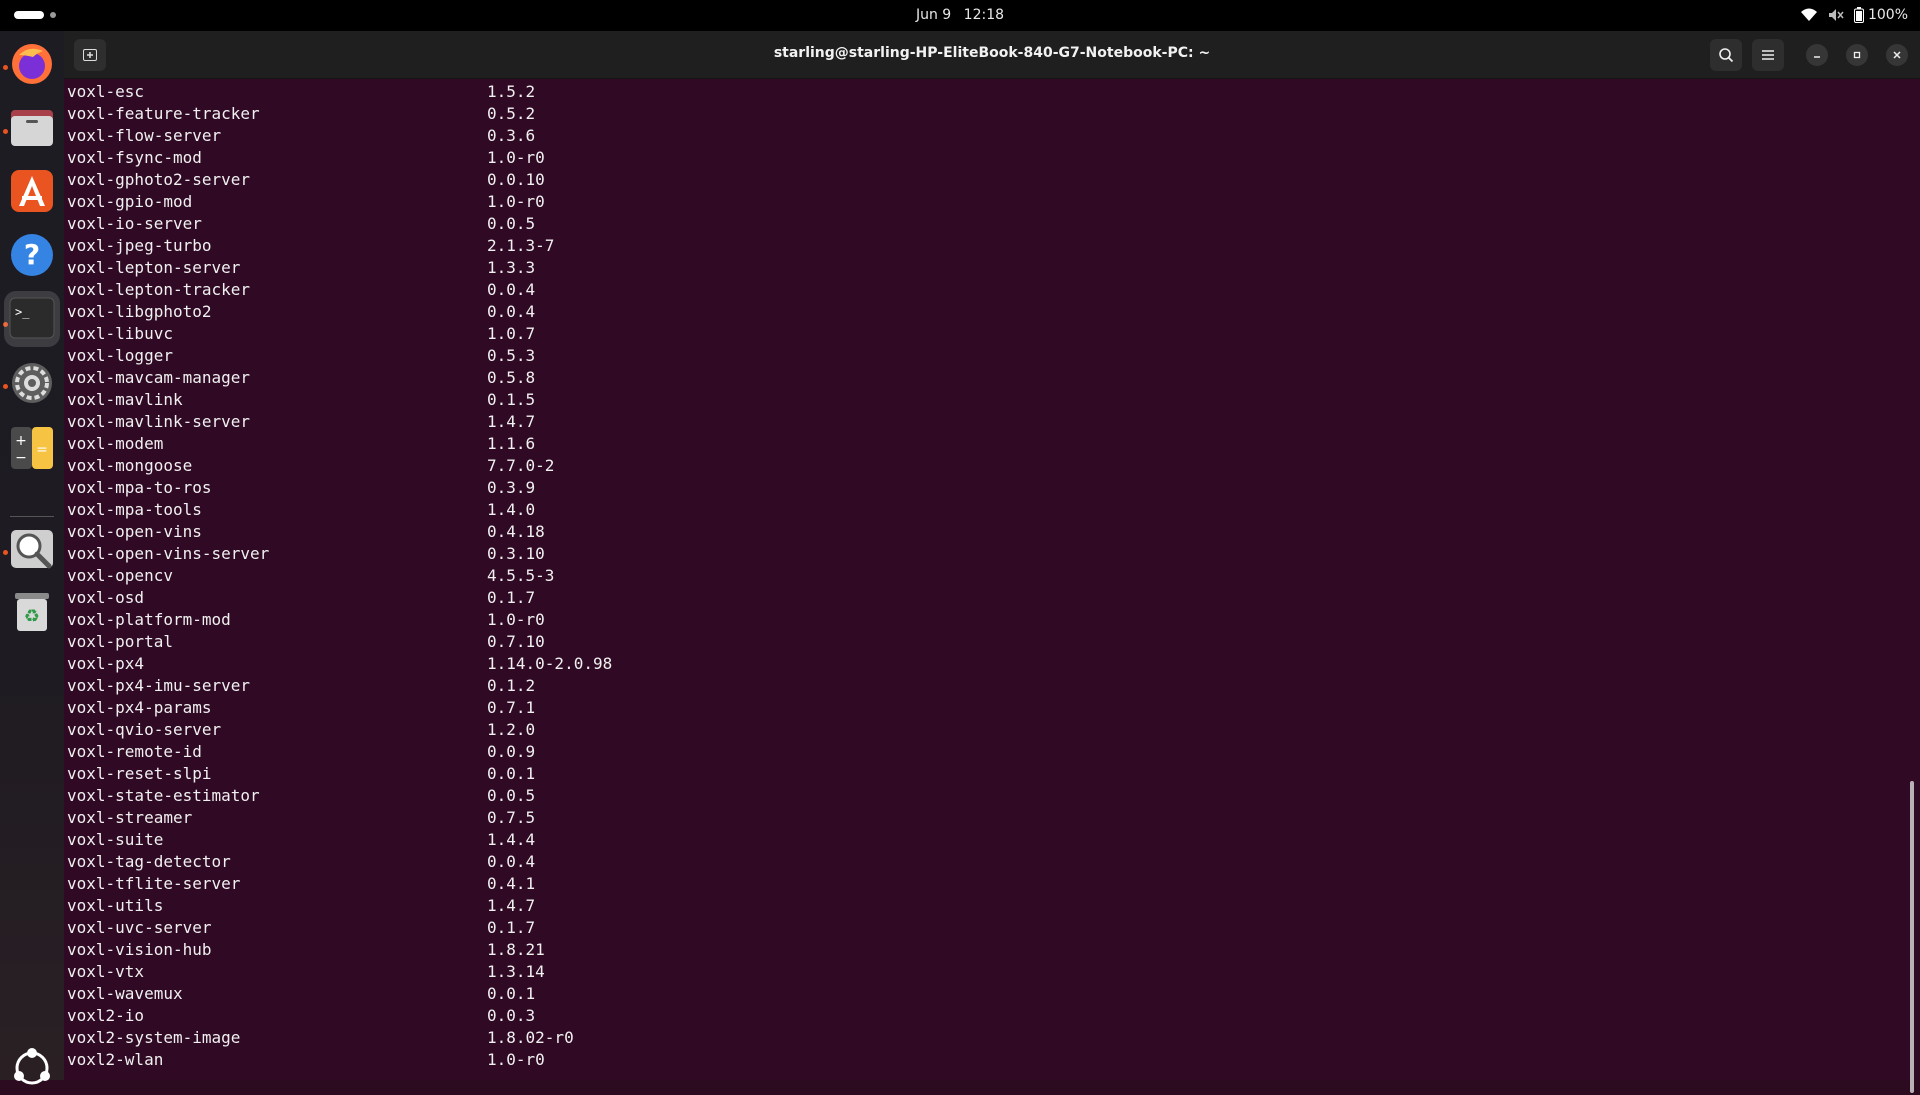  I want to click on close-icon, so click(1897, 55).